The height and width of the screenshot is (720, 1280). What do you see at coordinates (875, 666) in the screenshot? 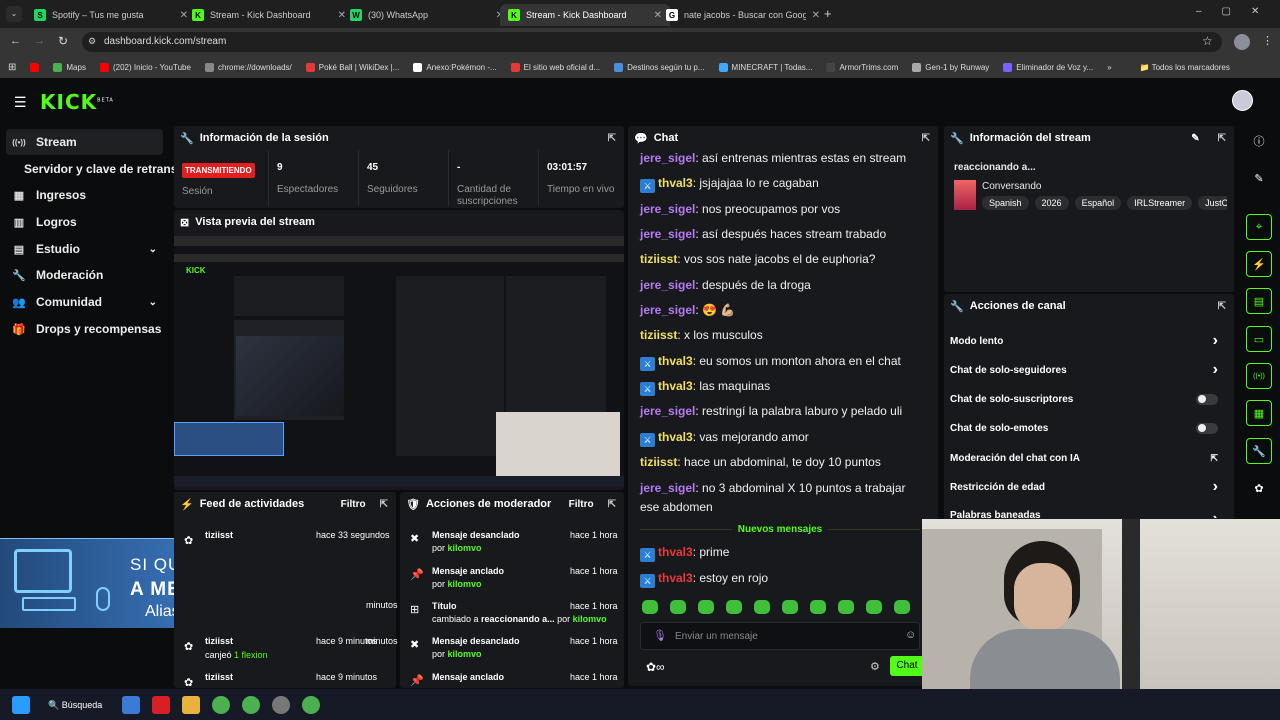
I see `chat-settings-icon: ⚙` at bounding box center [875, 666].